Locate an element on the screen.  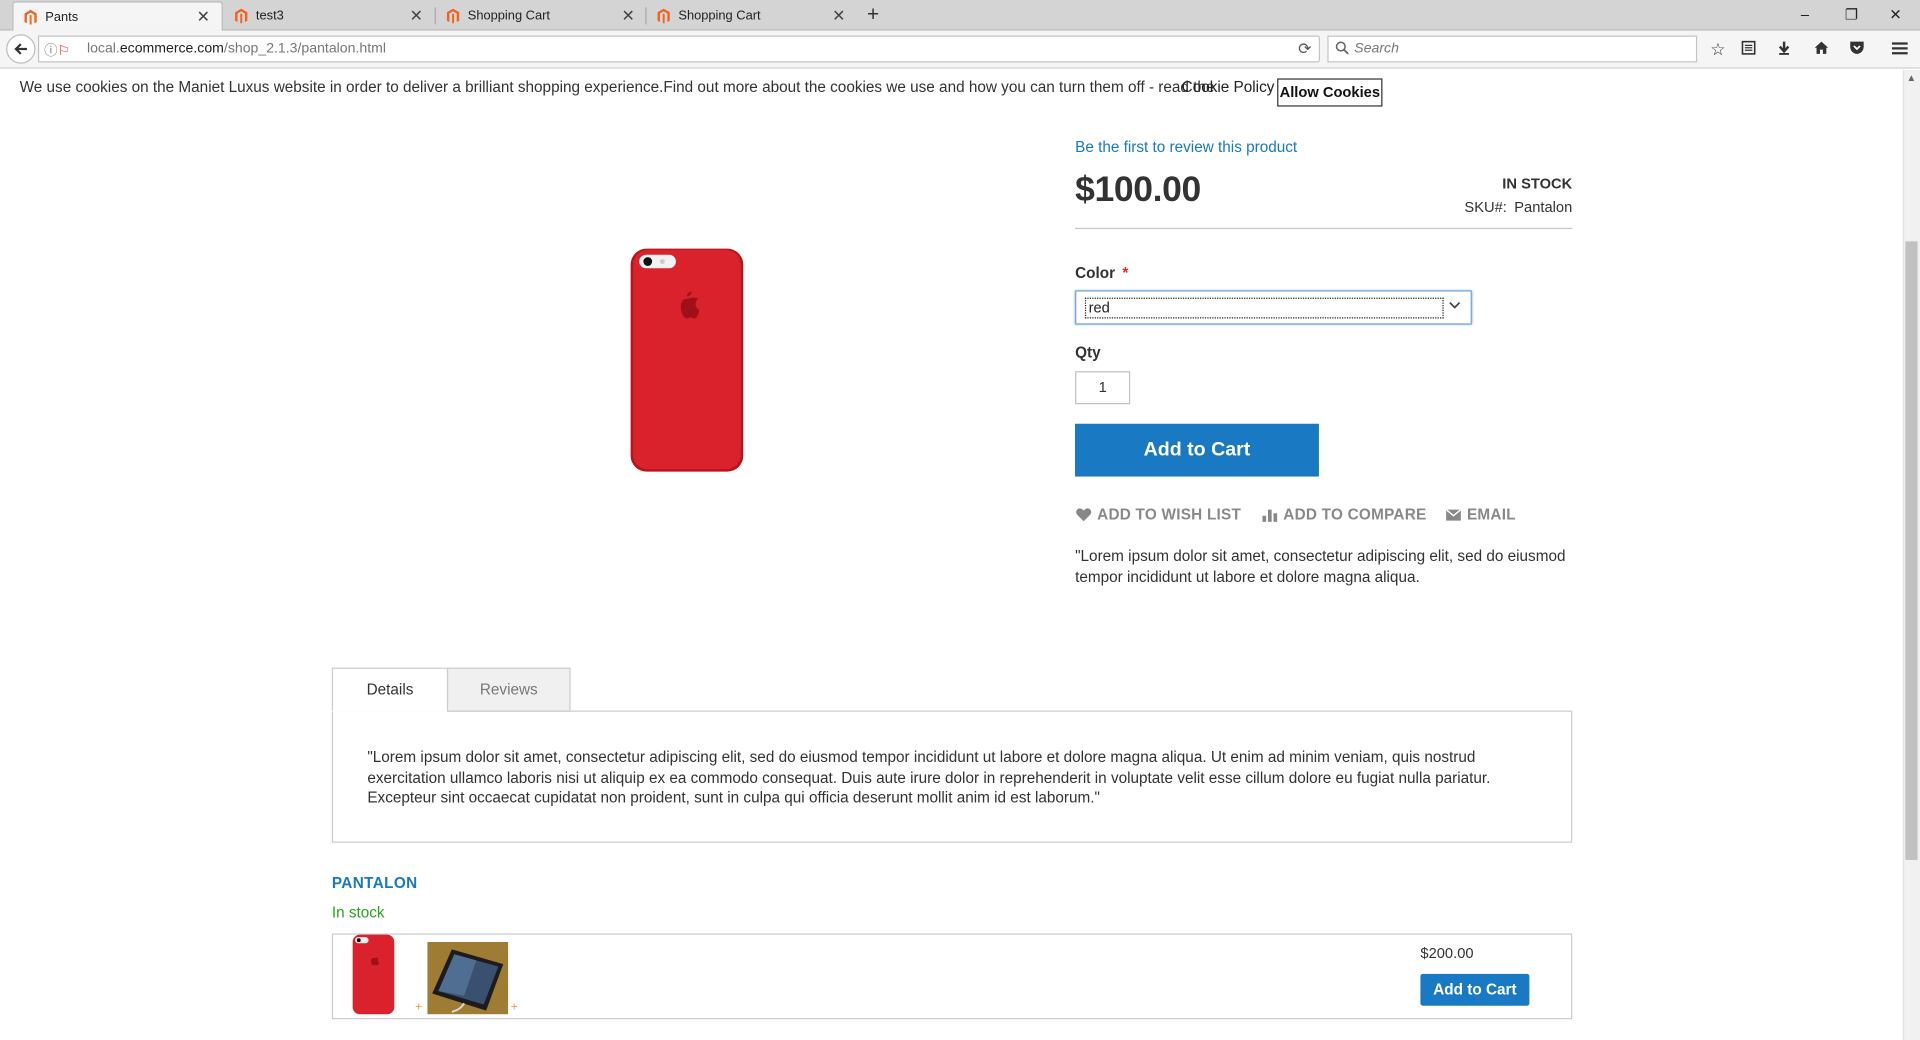
tab-title: Pants is located at coordinates (62, 16).